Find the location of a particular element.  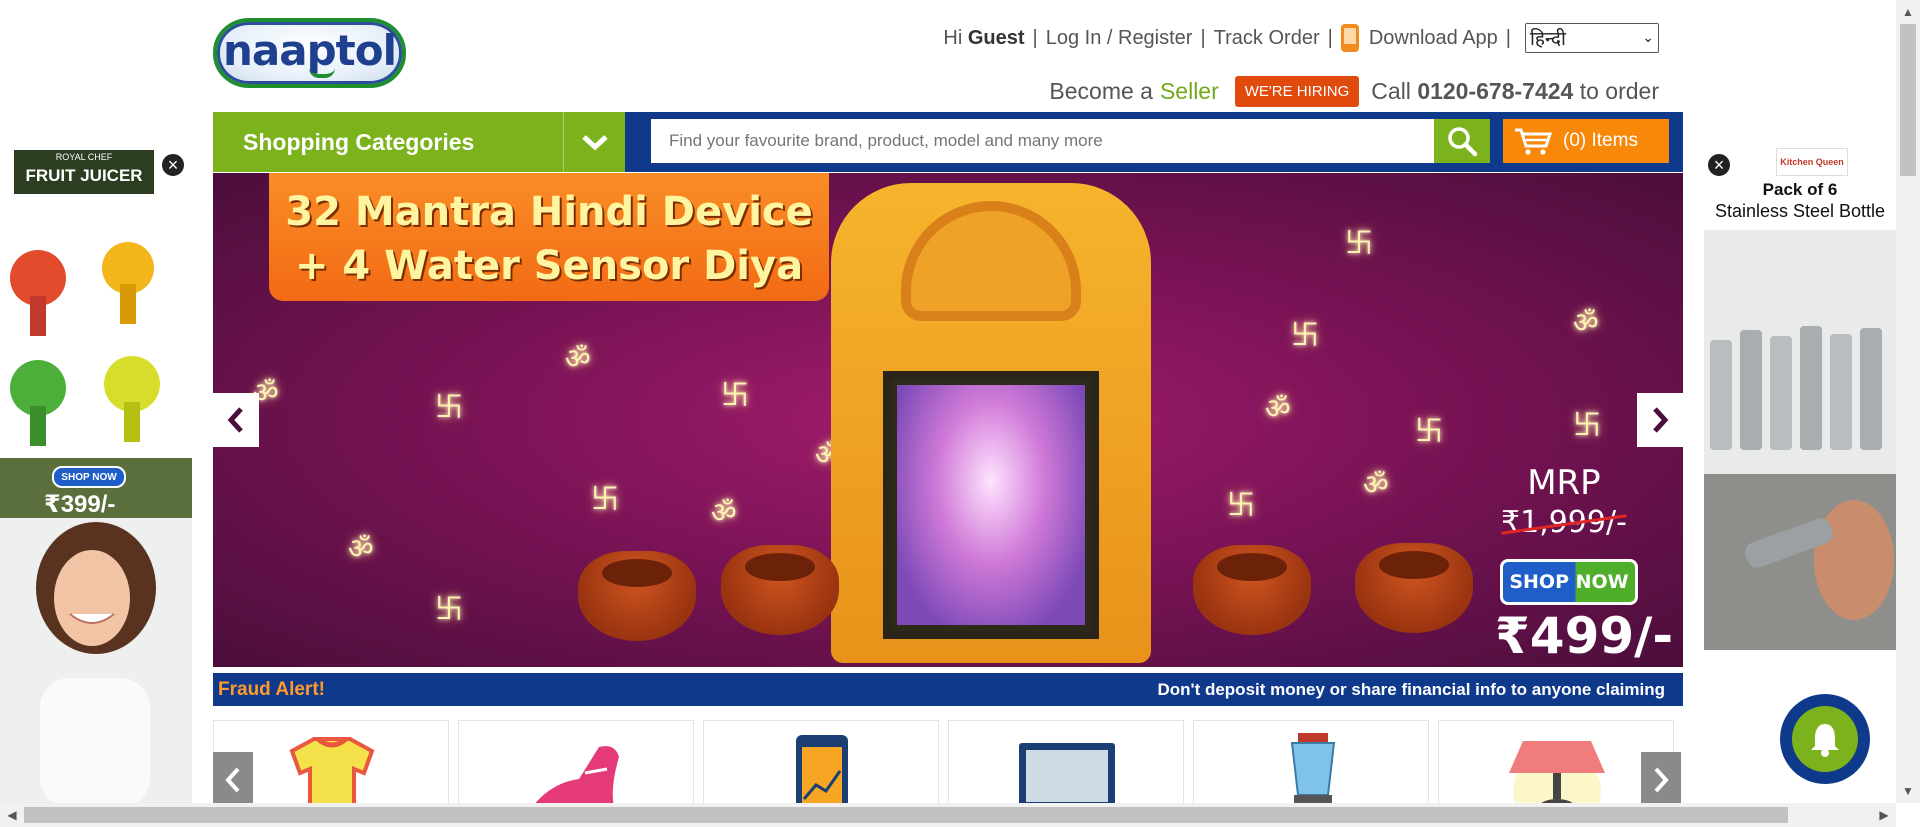

download-app-link: Download App is located at coordinates (1433, 38).